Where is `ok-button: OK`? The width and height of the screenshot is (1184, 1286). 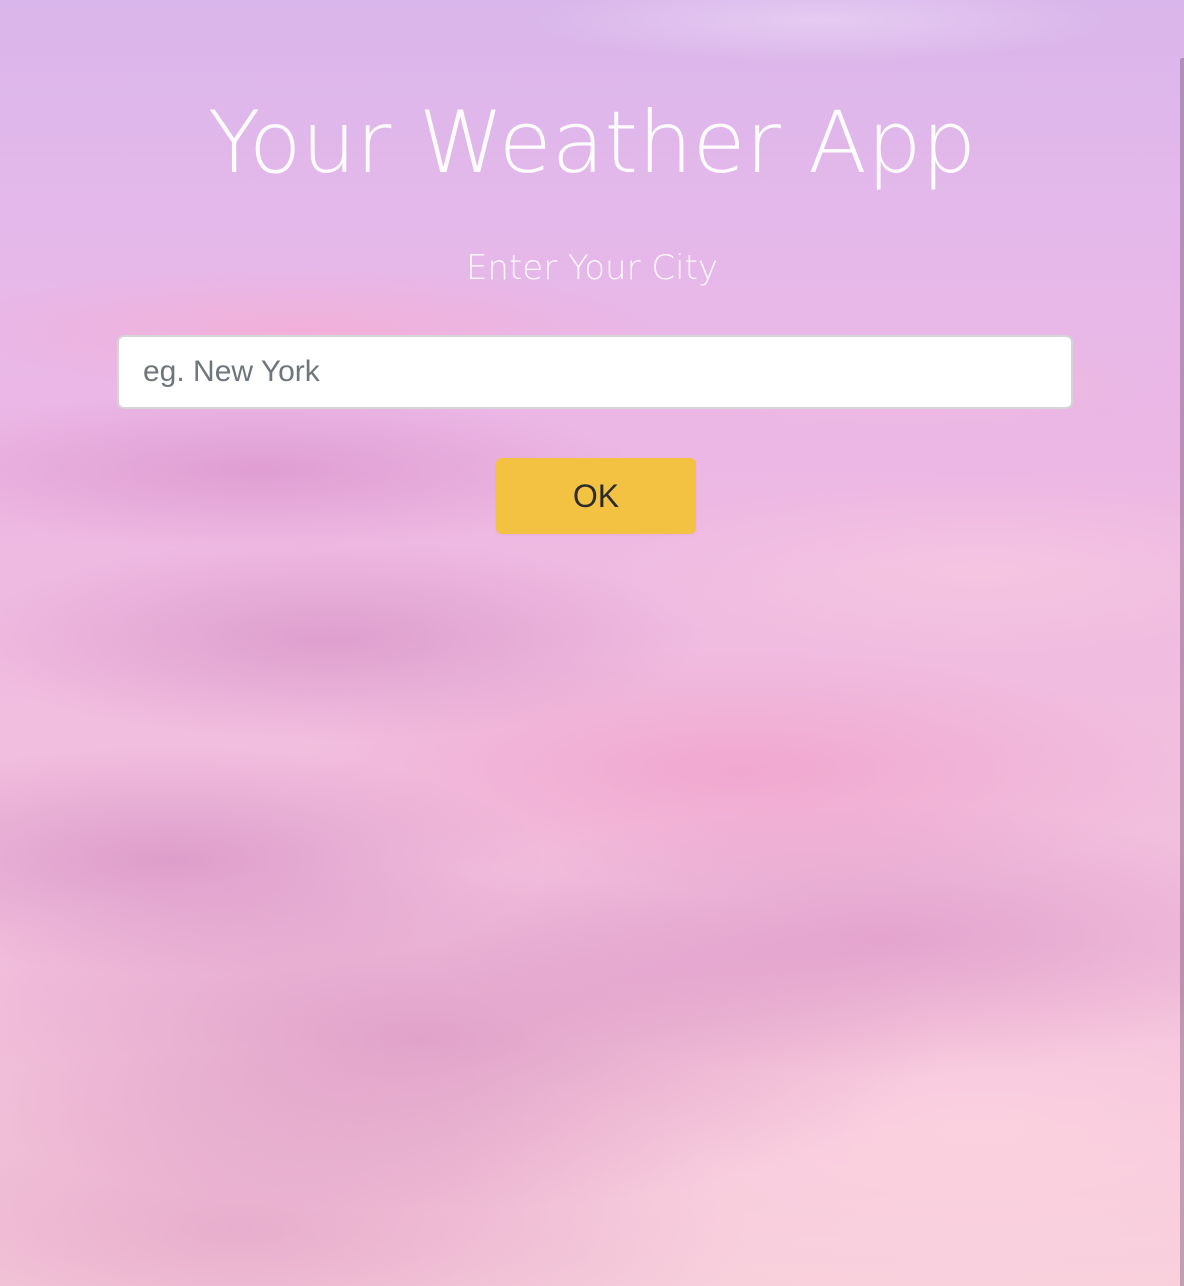 ok-button: OK is located at coordinates (596, 496).